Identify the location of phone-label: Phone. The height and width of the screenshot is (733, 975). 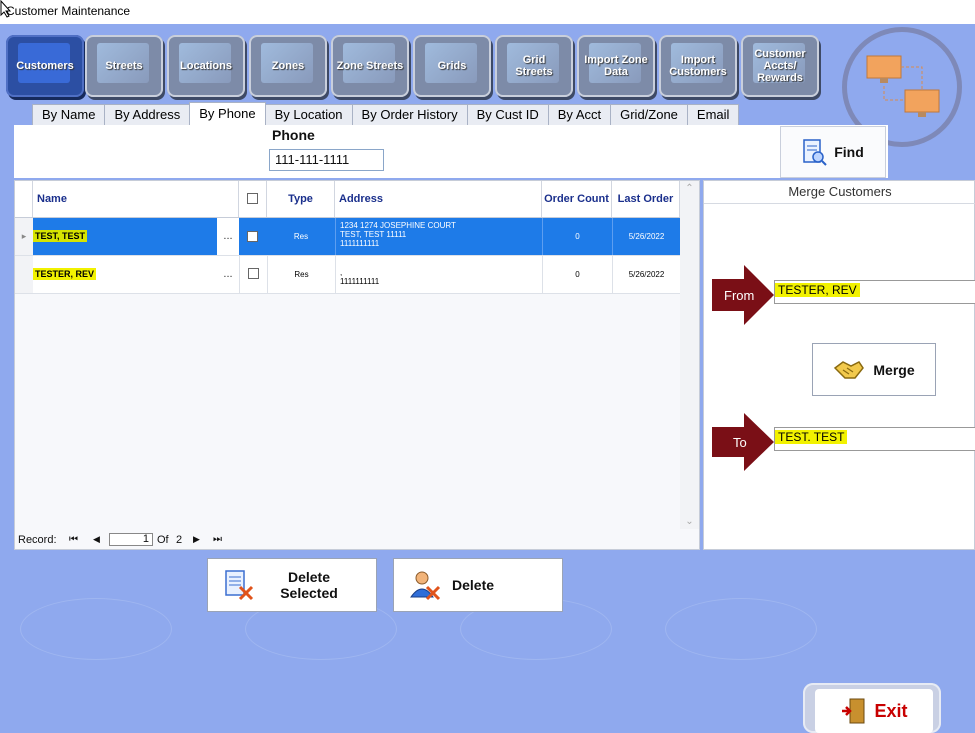
(293, 135).